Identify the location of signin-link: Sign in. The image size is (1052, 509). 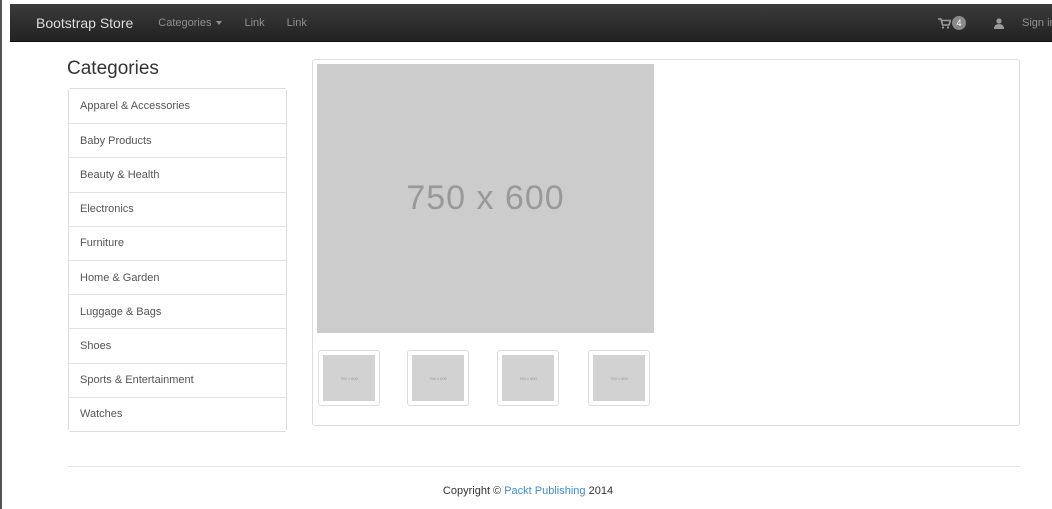
(1035, 23).